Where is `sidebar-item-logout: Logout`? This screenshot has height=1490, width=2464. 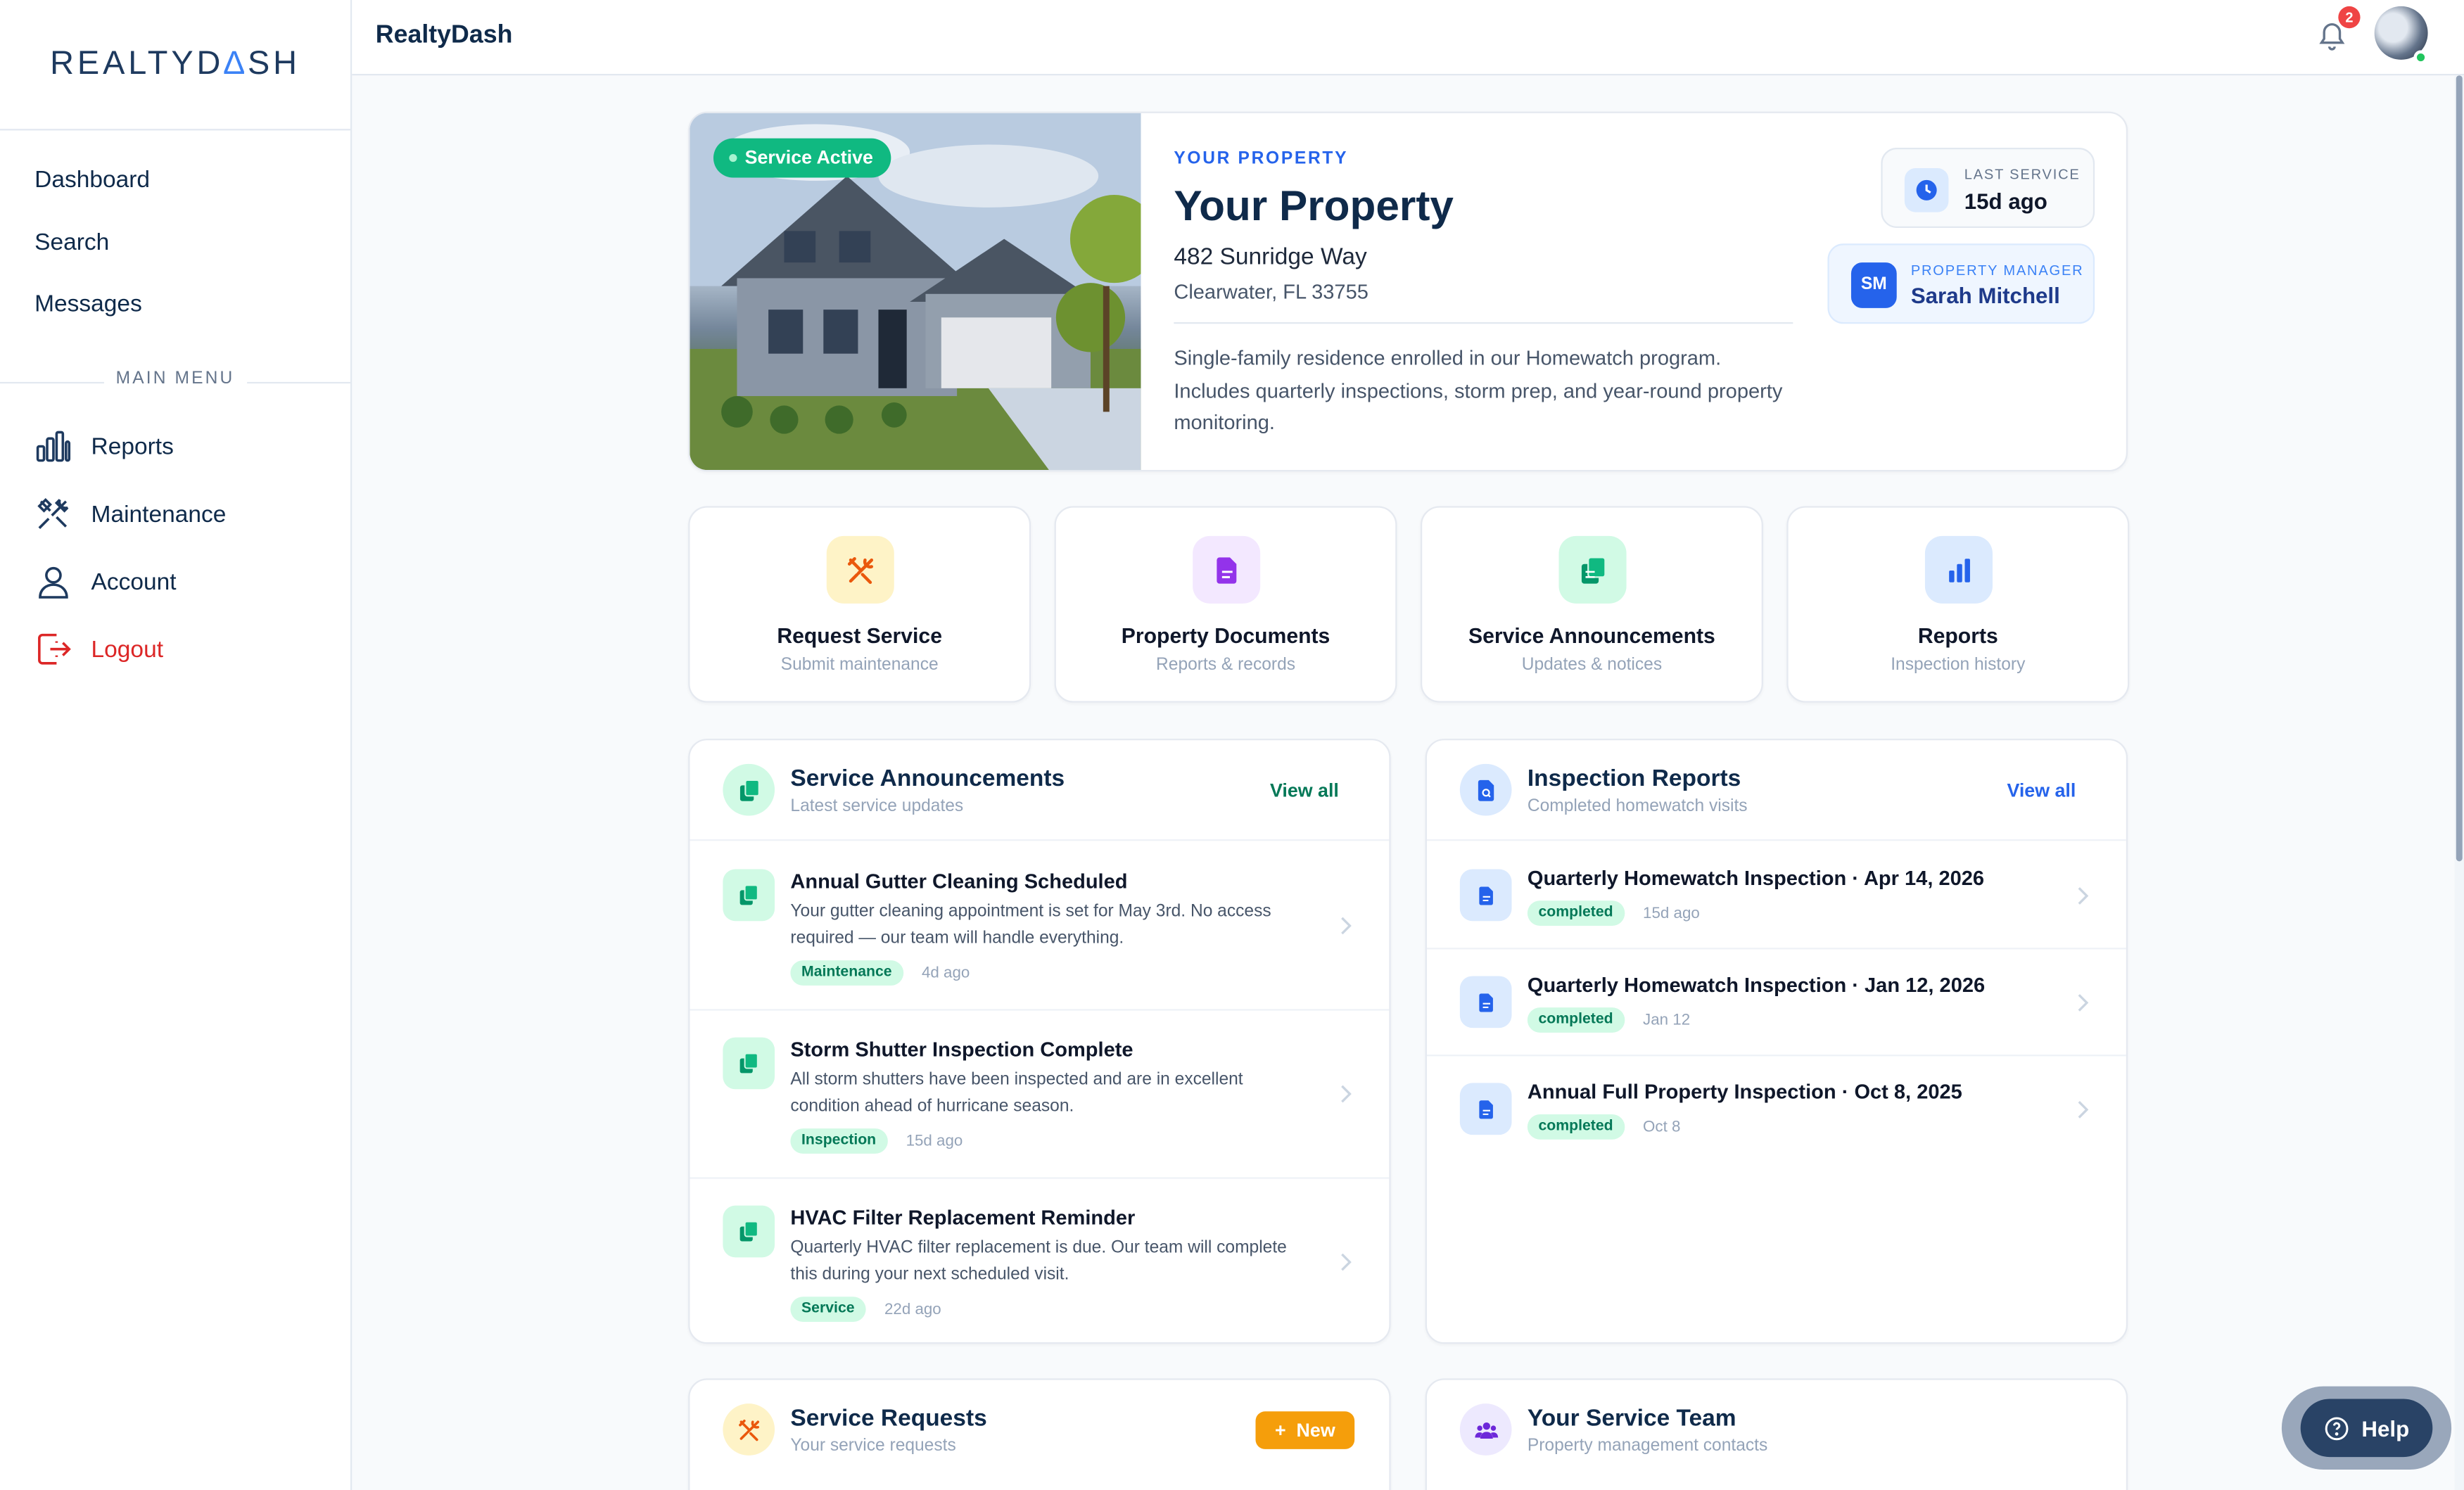 sidebar-item-logout: Logout is located at coordinates (175, 649).